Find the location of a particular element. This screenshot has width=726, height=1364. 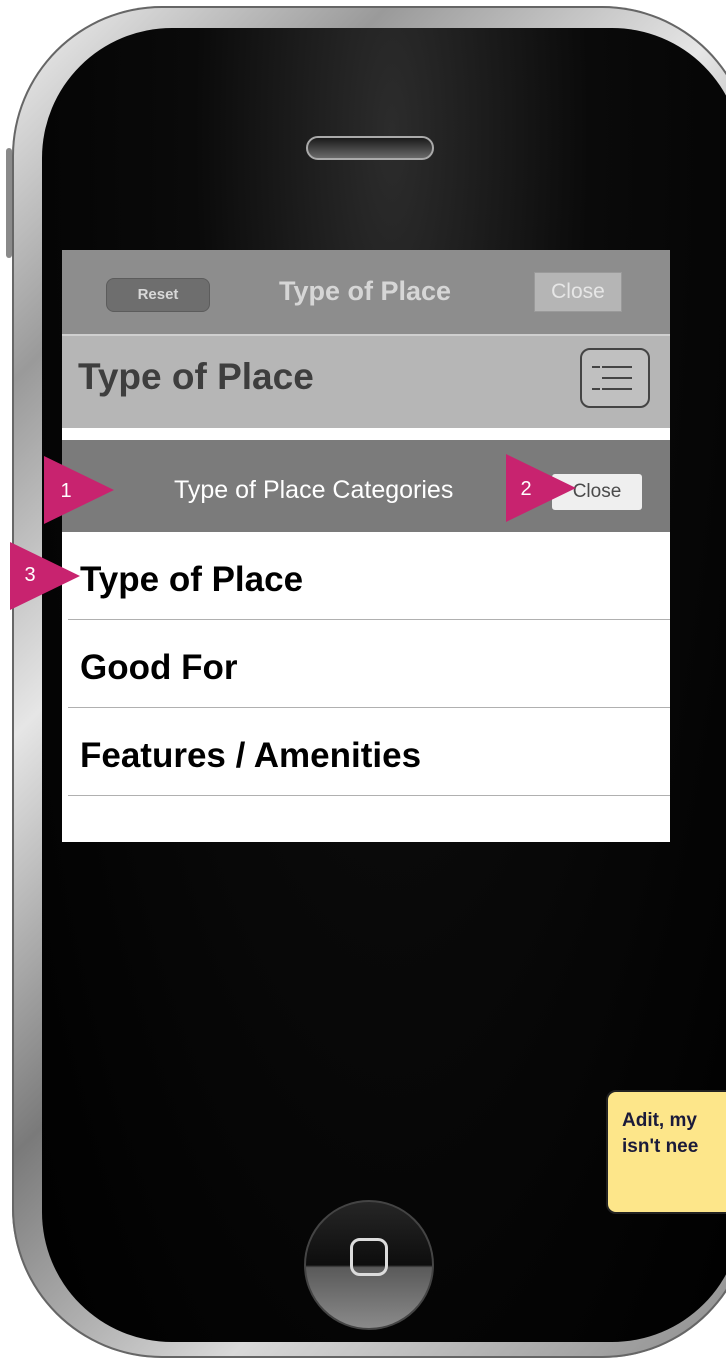

section-header: Type of Place is located at coordinates (366, 381).